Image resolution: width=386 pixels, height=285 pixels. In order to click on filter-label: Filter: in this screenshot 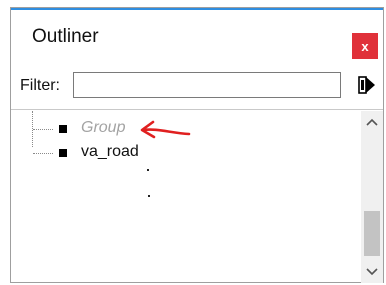, I will do `click(40, 85)`.